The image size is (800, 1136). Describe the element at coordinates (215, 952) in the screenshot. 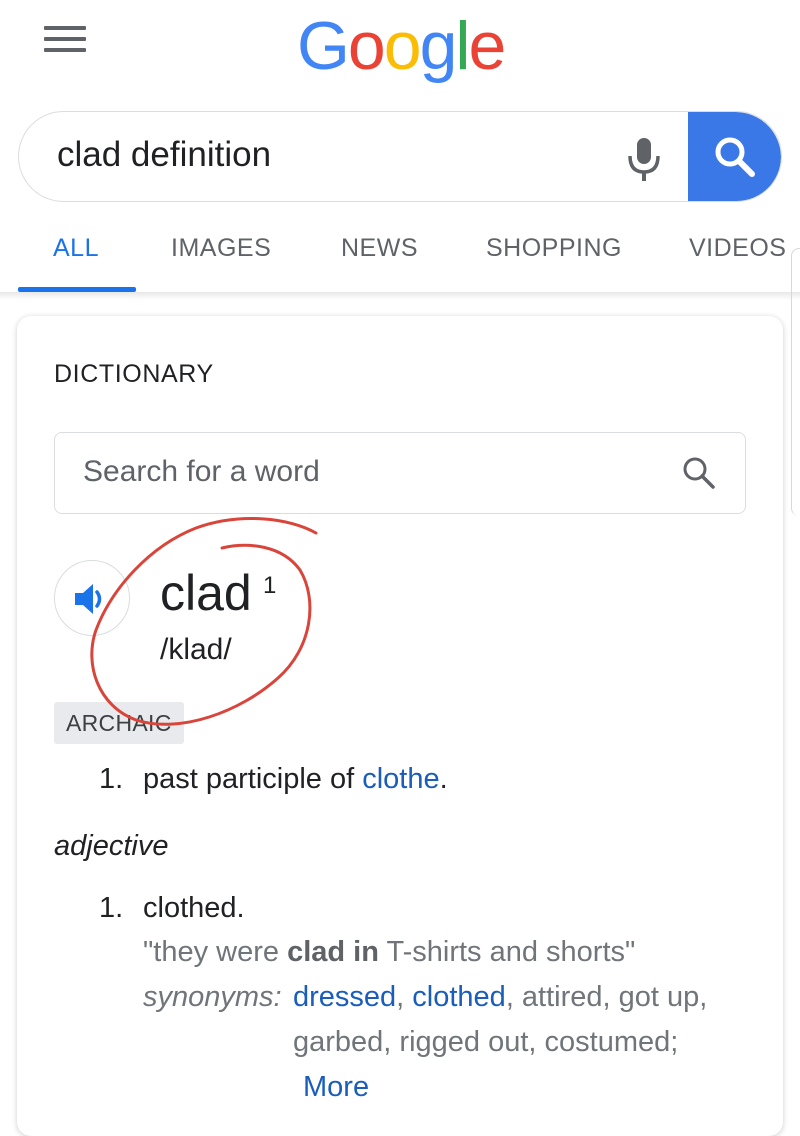

I see `example-text: "they were` at that location.